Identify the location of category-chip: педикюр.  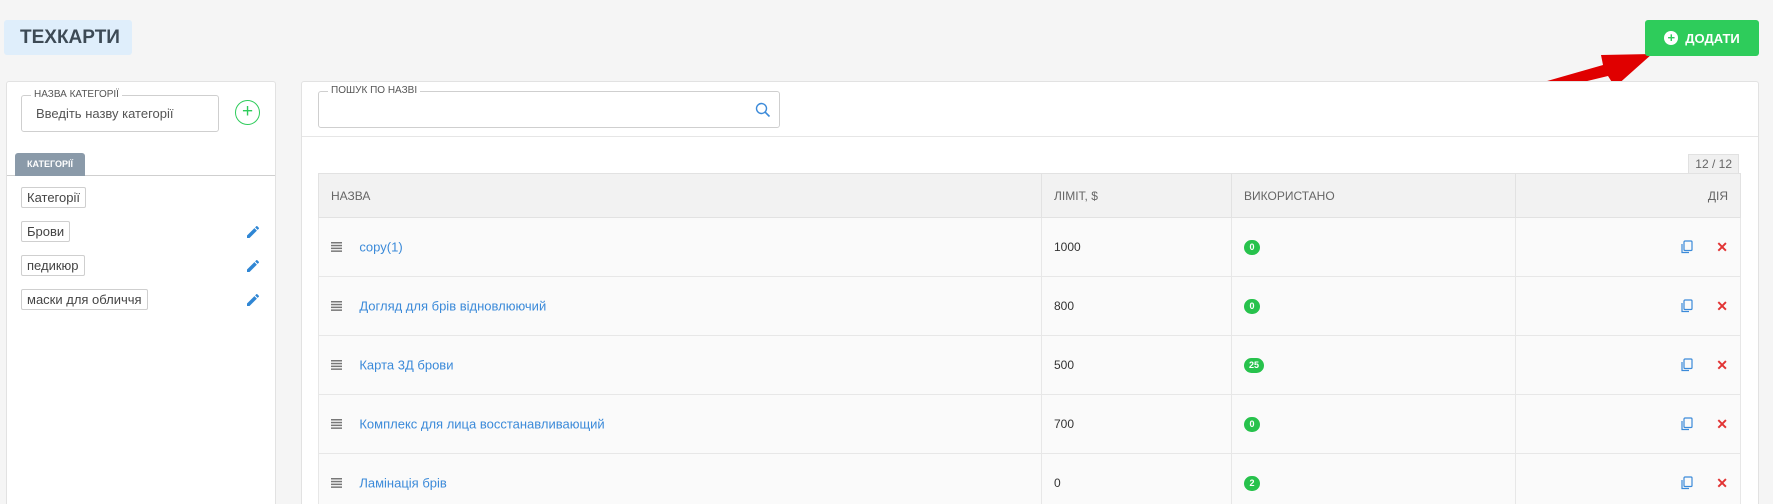
(53, 265).